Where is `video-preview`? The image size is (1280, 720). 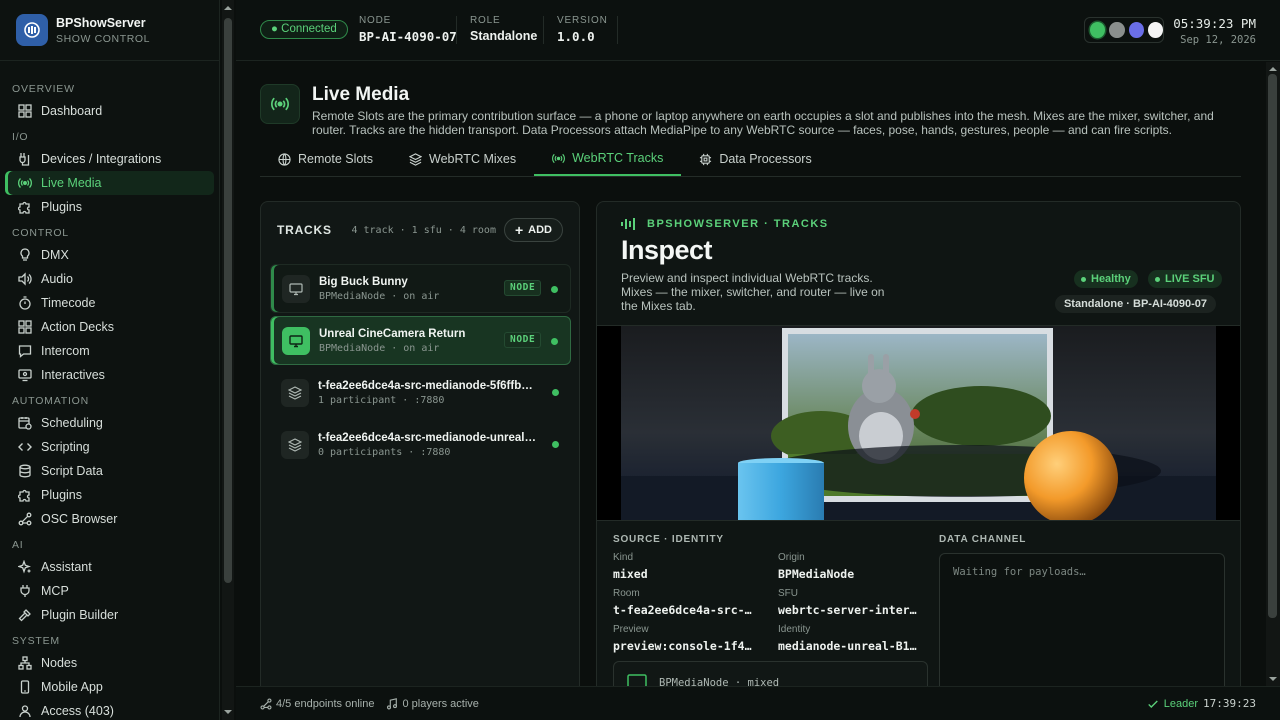 video-preview is located at coordinates (918, 423).